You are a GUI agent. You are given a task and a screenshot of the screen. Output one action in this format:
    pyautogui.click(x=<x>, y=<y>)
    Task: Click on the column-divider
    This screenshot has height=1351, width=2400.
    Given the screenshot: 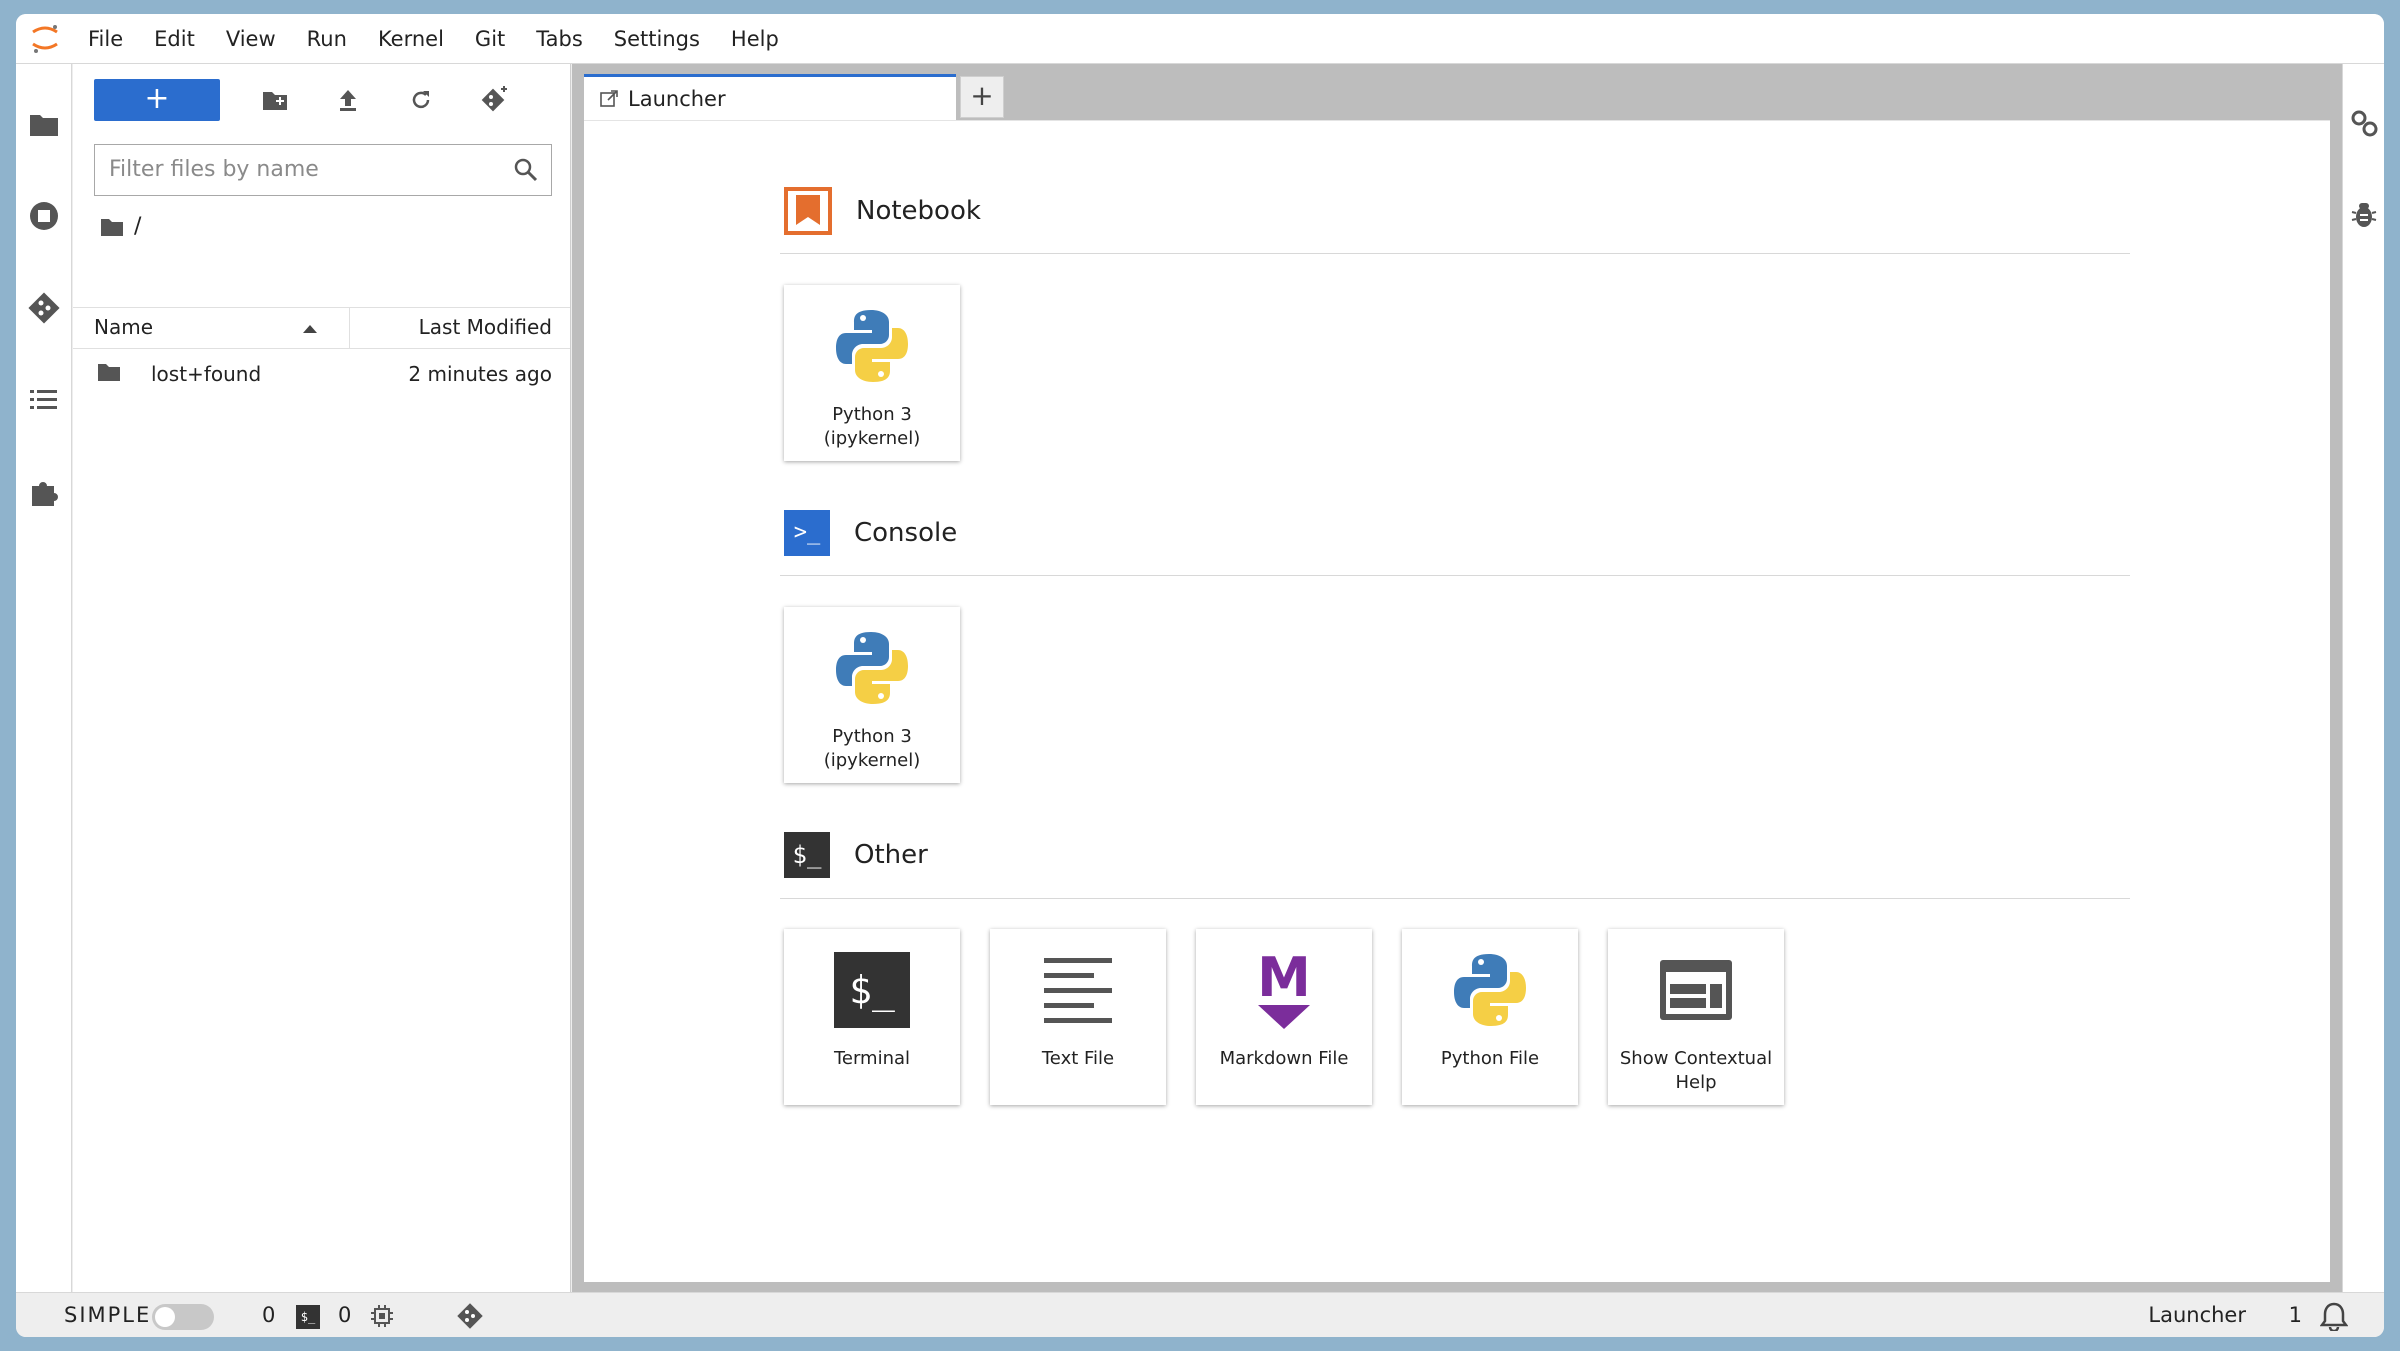 What is the action you would take?
    pyautogui.click(x=349, y=328)
    